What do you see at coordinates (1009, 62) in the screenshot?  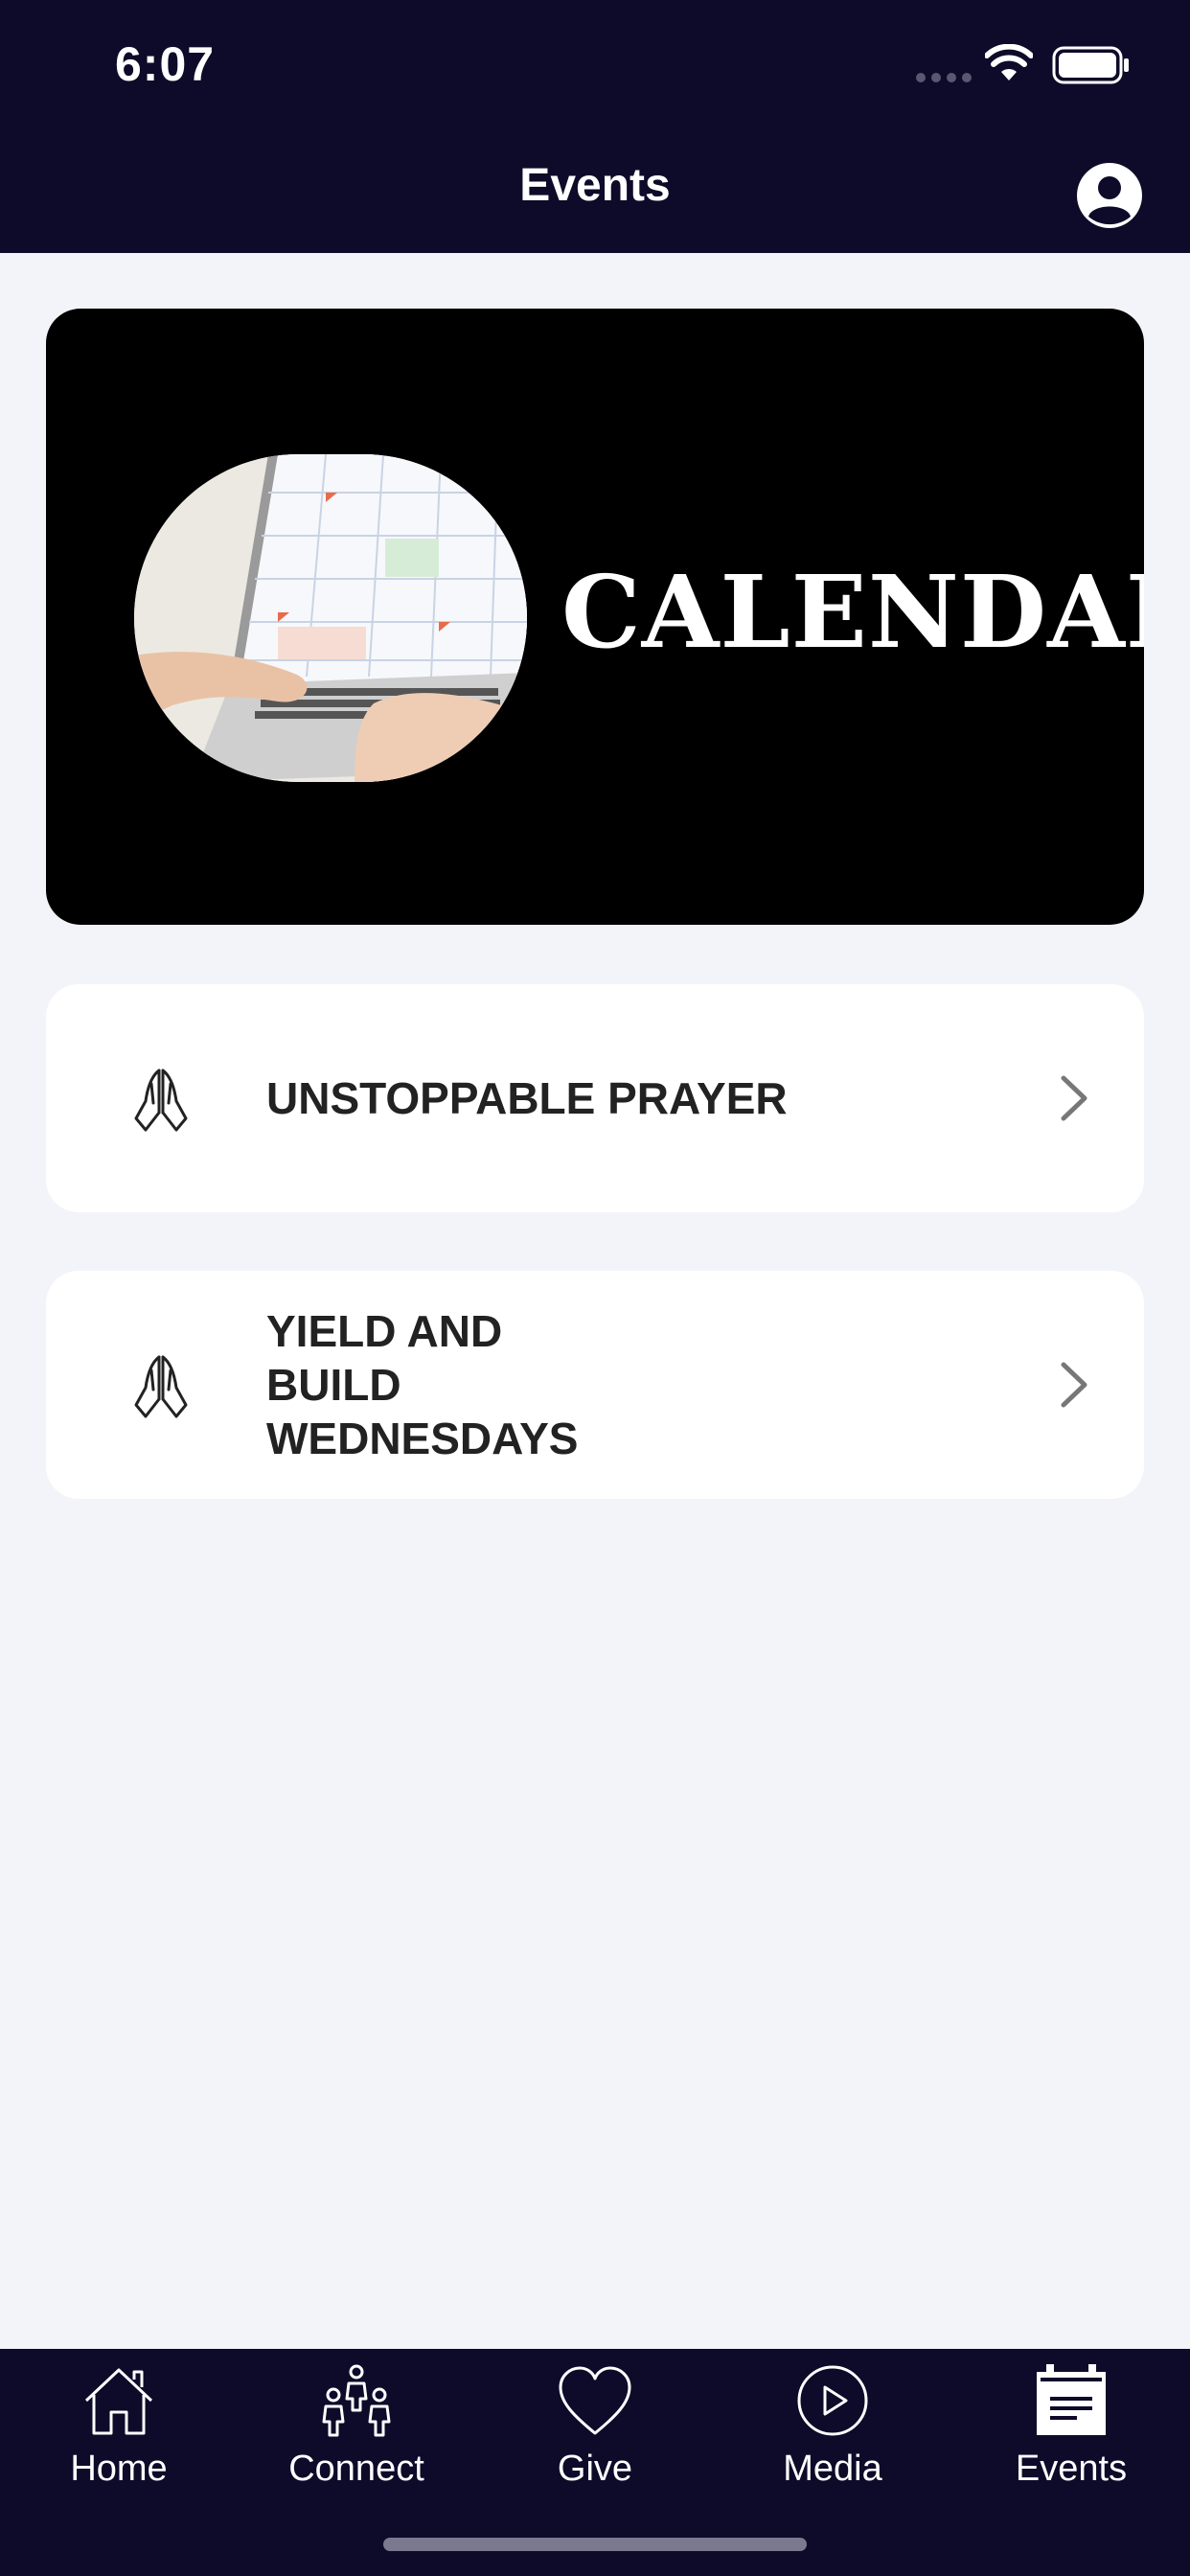 I see `wifi-icon` at bounding box center [1009, 62].